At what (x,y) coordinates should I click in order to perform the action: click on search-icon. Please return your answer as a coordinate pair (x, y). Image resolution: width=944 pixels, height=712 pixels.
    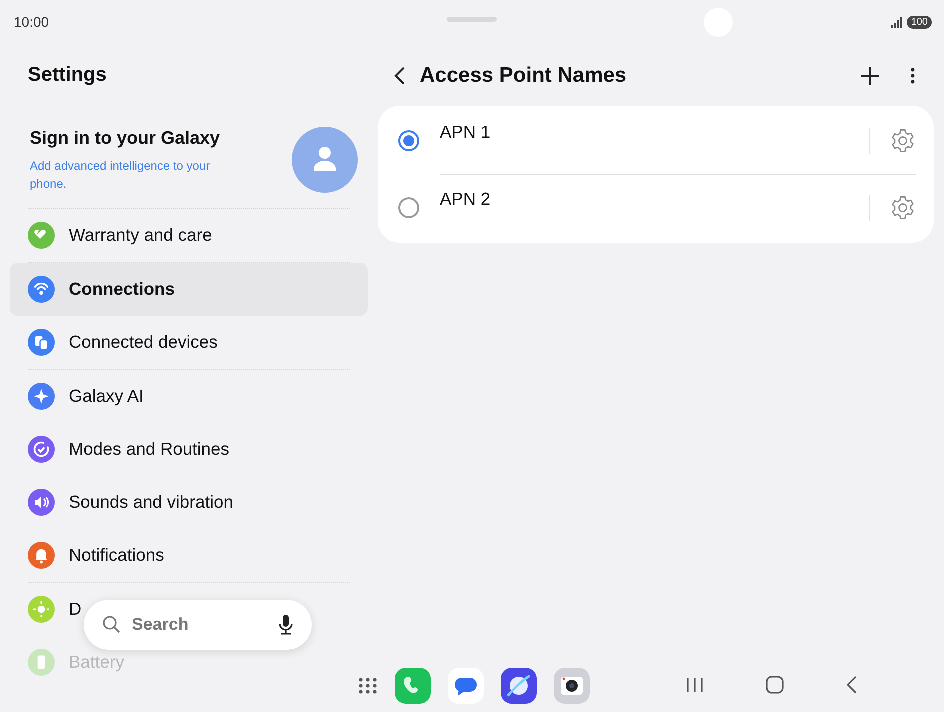
    Looking at the image, I should click on (112, 625).